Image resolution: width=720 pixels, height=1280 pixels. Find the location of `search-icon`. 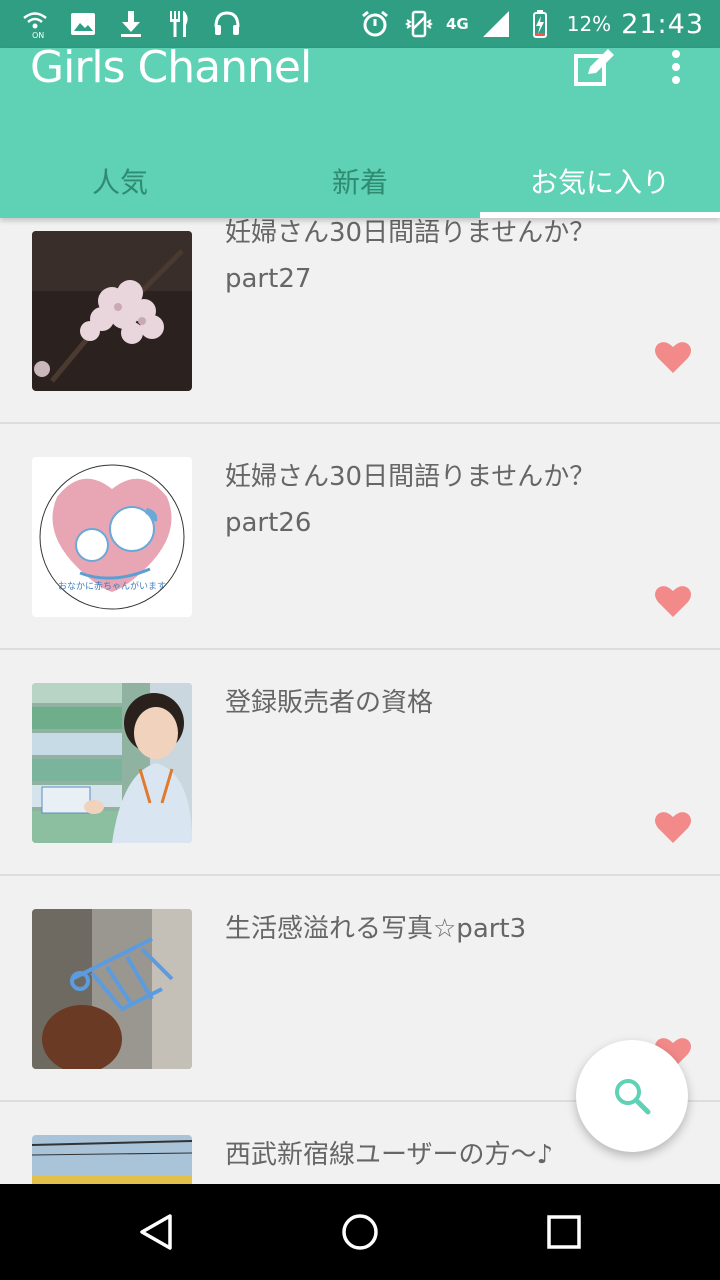

search-icon is located at coordinates (633, 1097).